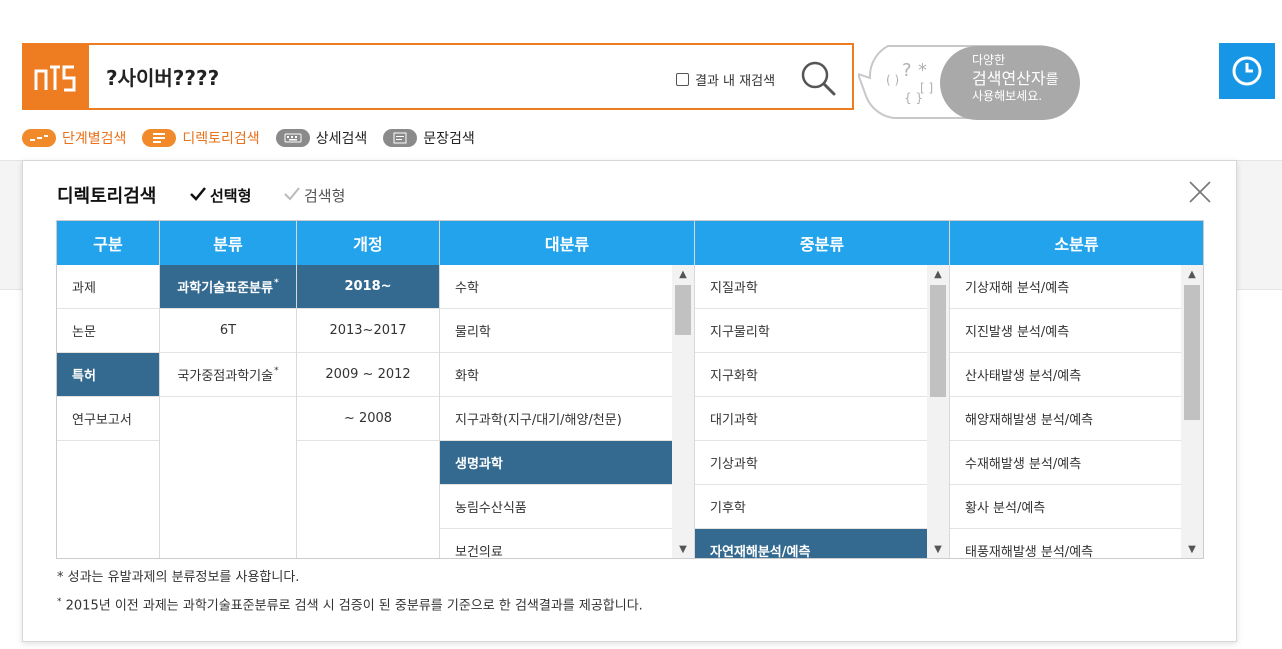 The image size is (1282, 649). What do you see at coordinates (811, 331) in the screenshot?
I see `directory-item: 지구물리학` at bounding box center [811, 331].